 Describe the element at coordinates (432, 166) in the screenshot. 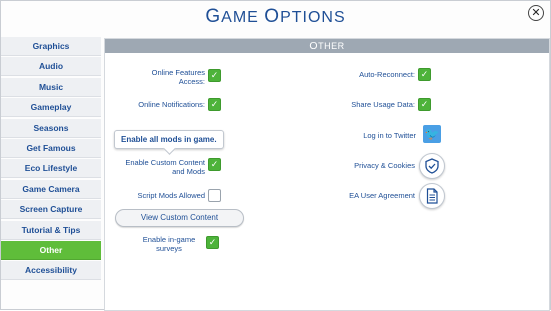

I see `privacy-shield-icon` at that location.